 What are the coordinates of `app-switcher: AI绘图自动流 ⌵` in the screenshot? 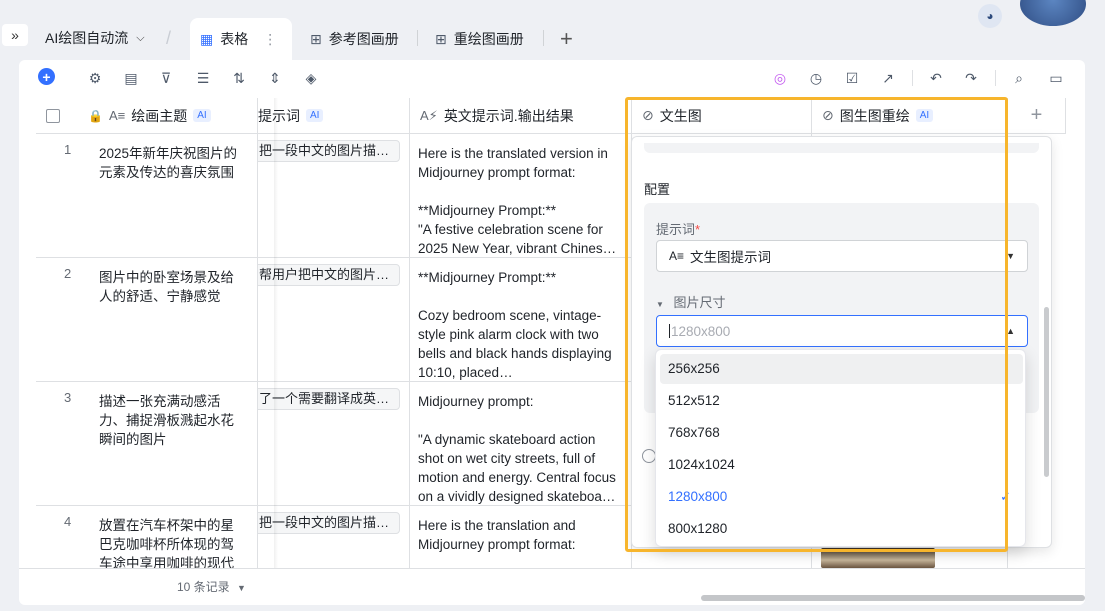 It's located at (95, 38).